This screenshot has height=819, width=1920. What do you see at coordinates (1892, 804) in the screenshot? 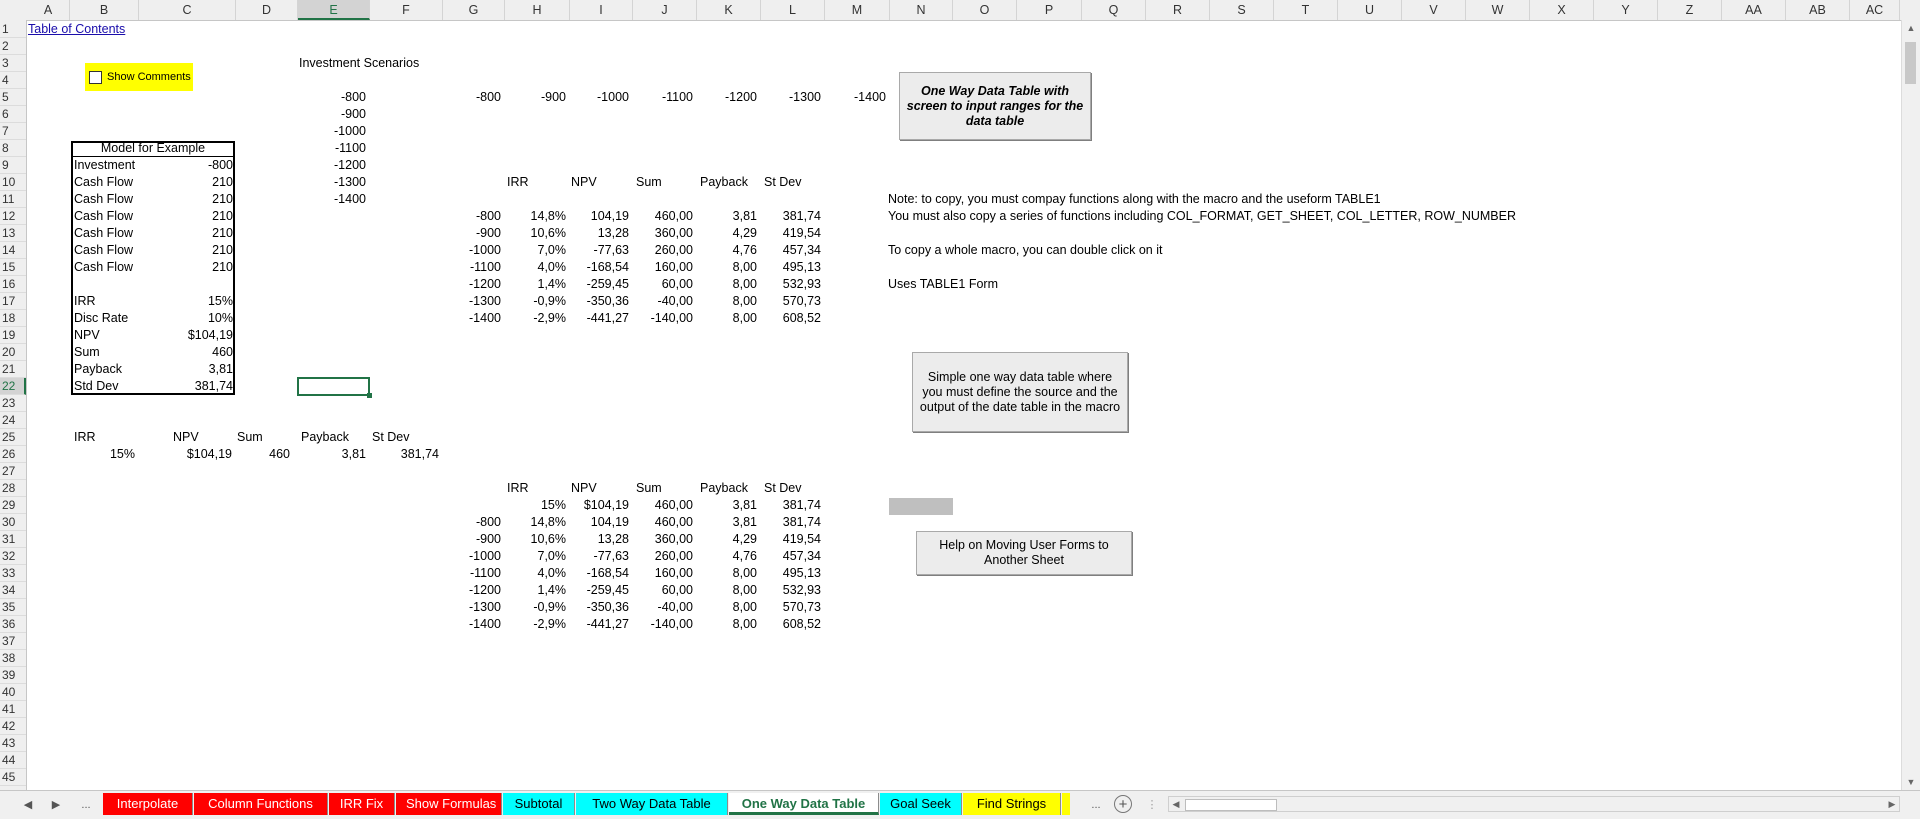
I see `scroll-right-icon: ▶` at bounding box center [1892, 804].